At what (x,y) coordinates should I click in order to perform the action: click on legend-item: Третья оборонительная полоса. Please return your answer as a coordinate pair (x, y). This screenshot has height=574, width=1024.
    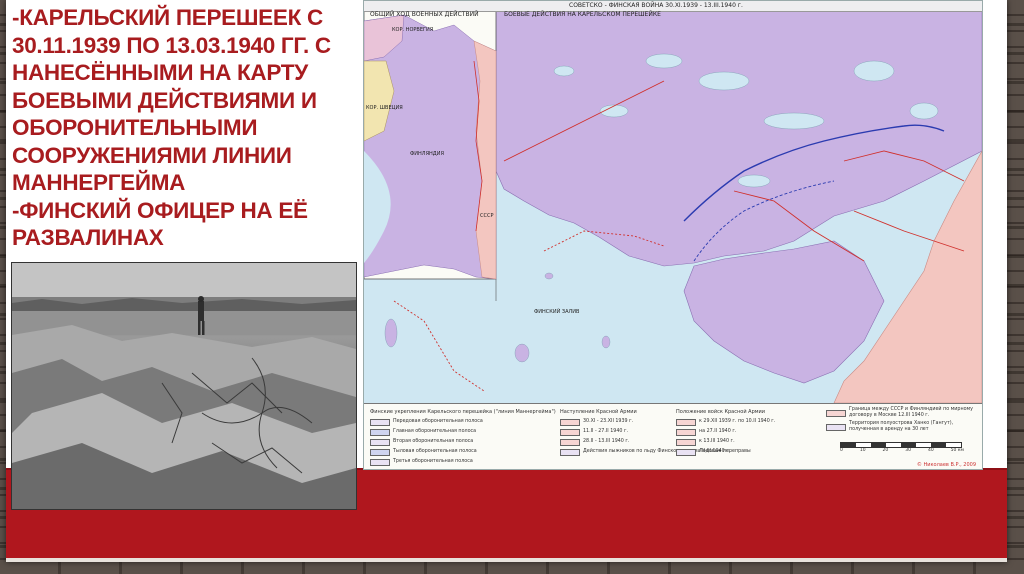
    Looking at the image, I should click on (463, 462).